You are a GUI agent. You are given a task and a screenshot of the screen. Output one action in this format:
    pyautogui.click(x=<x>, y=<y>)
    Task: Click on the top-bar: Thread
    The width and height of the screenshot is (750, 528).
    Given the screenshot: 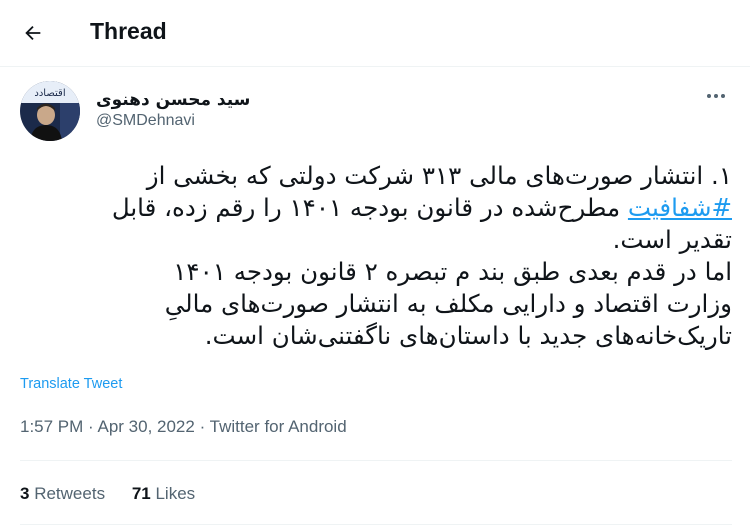 What is the action you would take?
    pyautogui.click(x=375, y=33)
    